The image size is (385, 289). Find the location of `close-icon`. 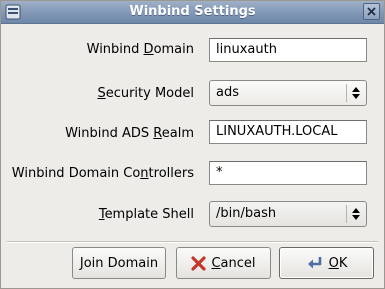

close-icon is located at coordinates (371, 11).